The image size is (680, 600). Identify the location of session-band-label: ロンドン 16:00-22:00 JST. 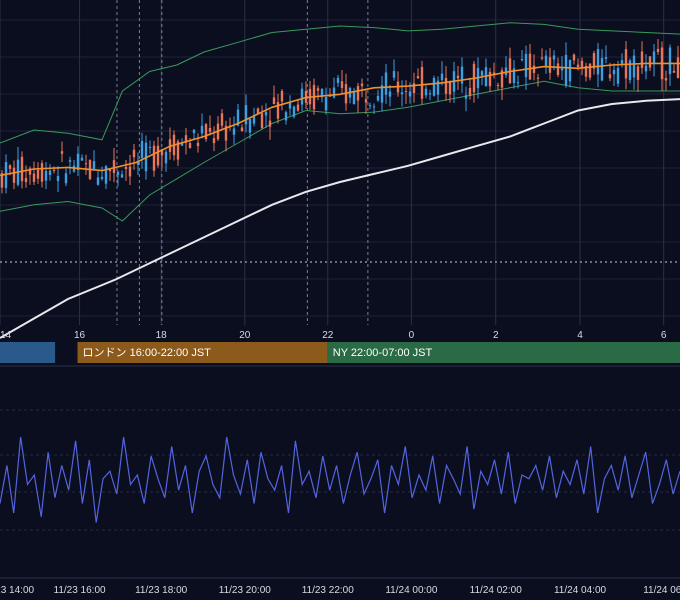
(147, 353).